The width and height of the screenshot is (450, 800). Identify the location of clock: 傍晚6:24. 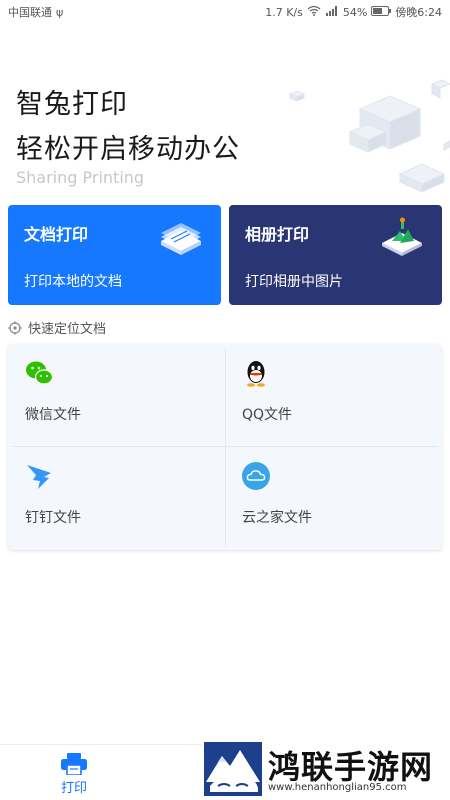
(418, 12).